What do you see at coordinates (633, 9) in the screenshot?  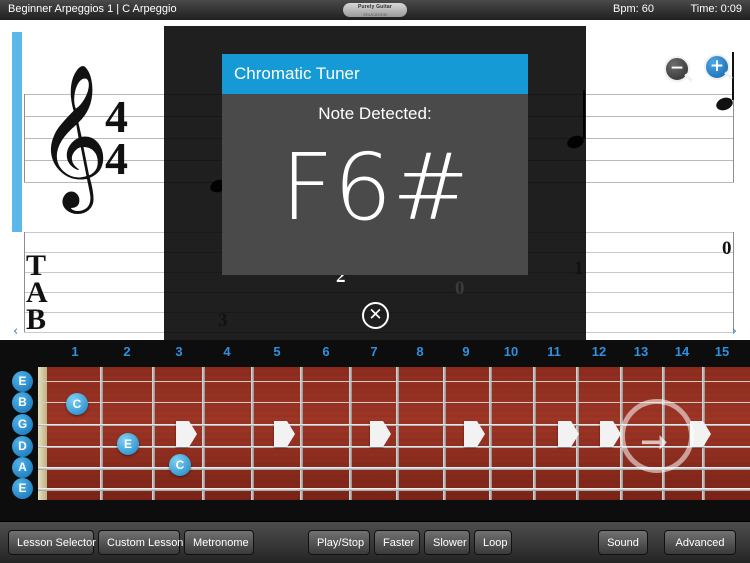 I see `bpm-readout: Bpm: 60` at bounding box center [633, 9].